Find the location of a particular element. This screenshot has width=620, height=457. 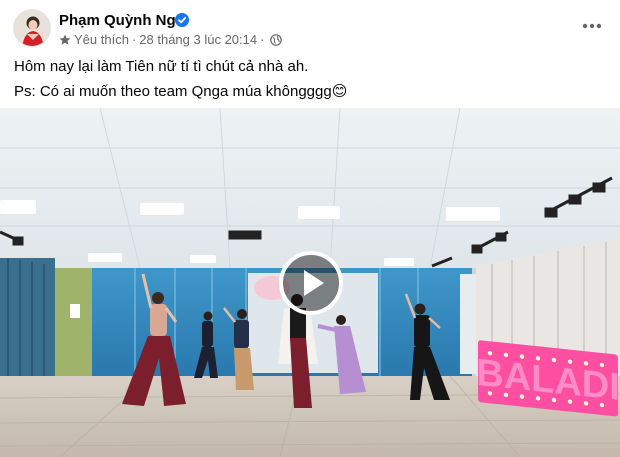

post-meta: Yêu thích · 28 tháng 3 lúc 20:14 · is located at coordinates (171, 39).